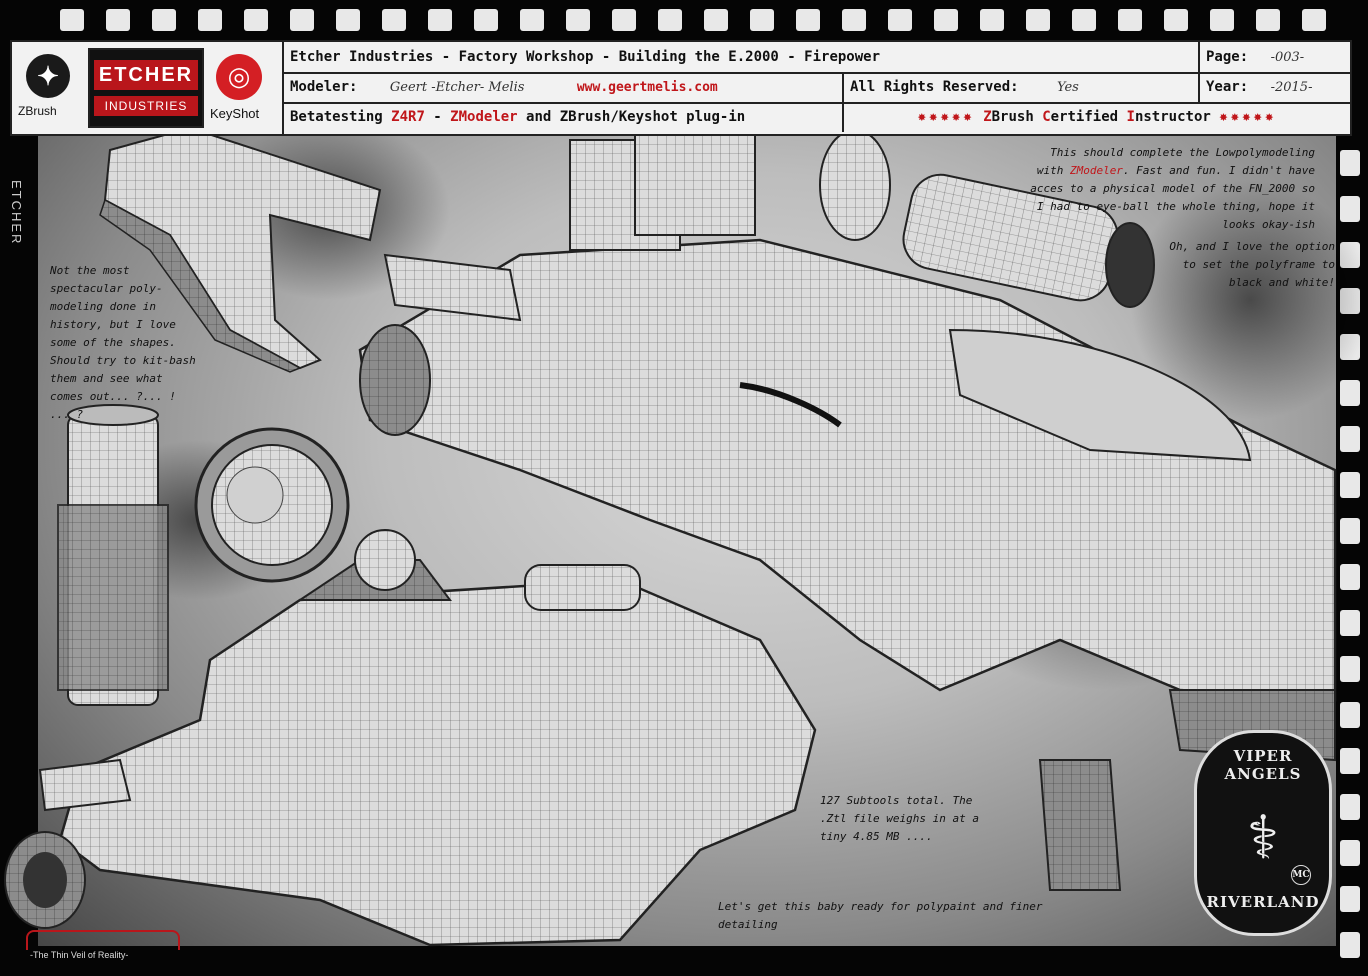 This screenshot has width=1368, height=976. What do you see at coordinates (457, 87) in the screenshot?
I see `modeler-value: Geert -Etcher- Melis` at bounding box center [457, 87].